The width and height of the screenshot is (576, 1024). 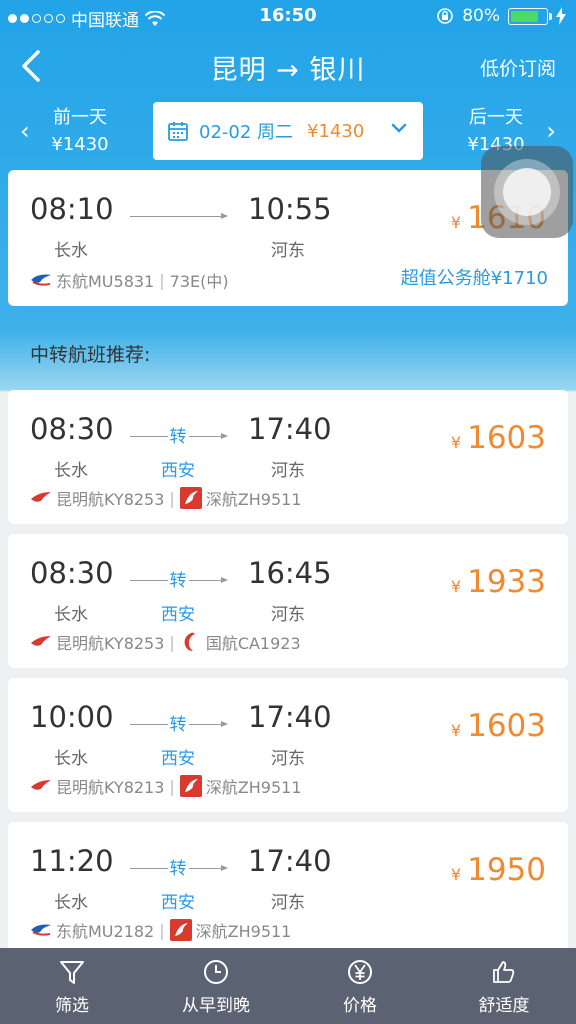 I want to click on first-leg-flight: 昆明航KY8213, so click(x=110, y=787).